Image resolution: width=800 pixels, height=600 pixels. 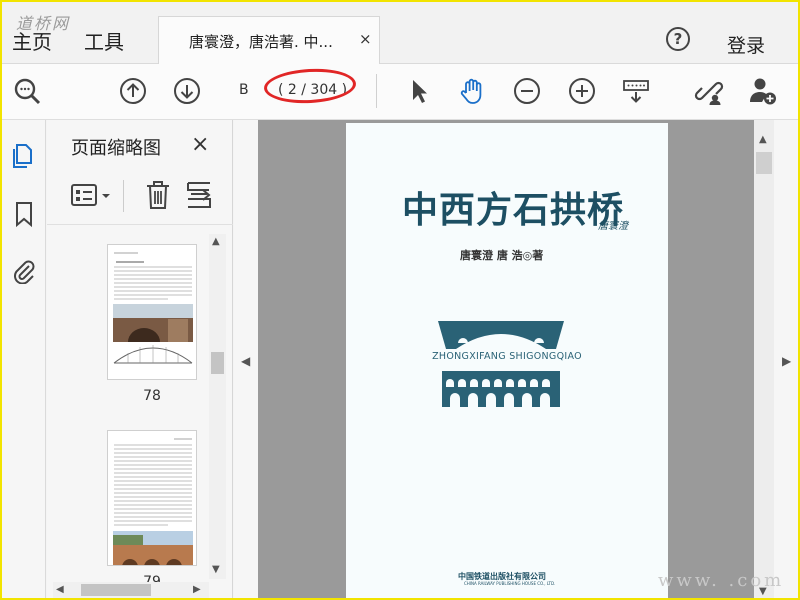 What do you see at coordinates (721, 580) in the screenshot?
I see `site-watermark-bottom: www. .com` at bounding box center [721, 580].